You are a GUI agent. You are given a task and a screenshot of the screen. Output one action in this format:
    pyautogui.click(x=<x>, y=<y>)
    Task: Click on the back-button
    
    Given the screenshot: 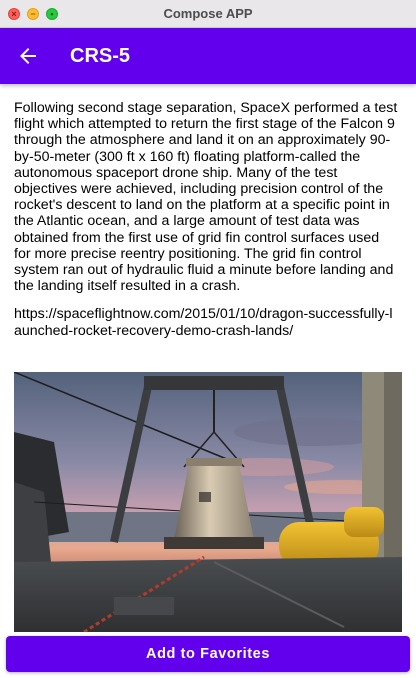 What is the action you would take?
    pyautogui.click(x=28, y=56)
    